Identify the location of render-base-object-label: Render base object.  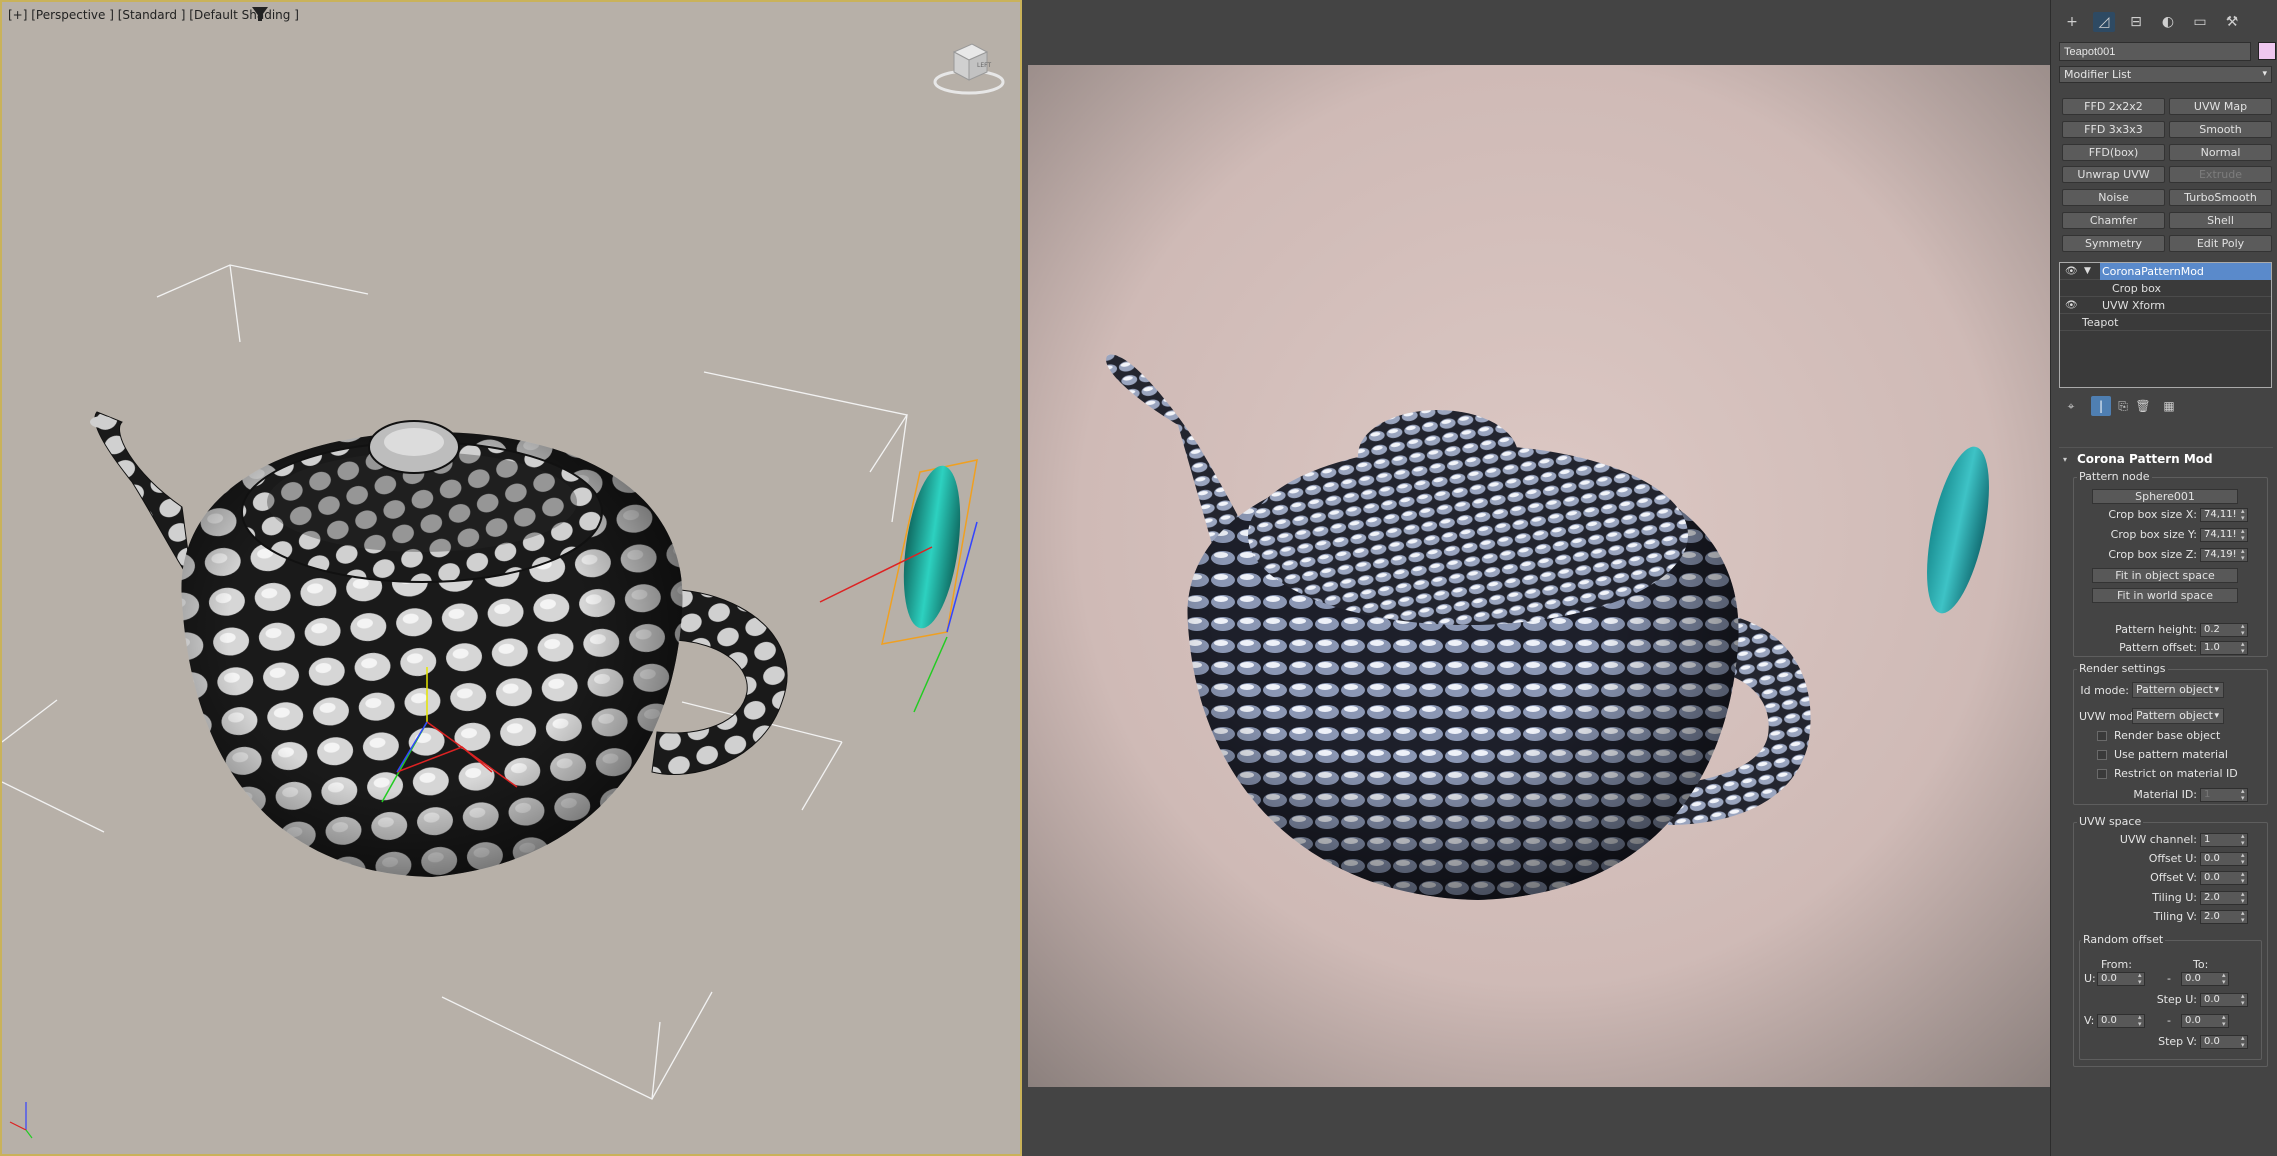
(2167, 735).